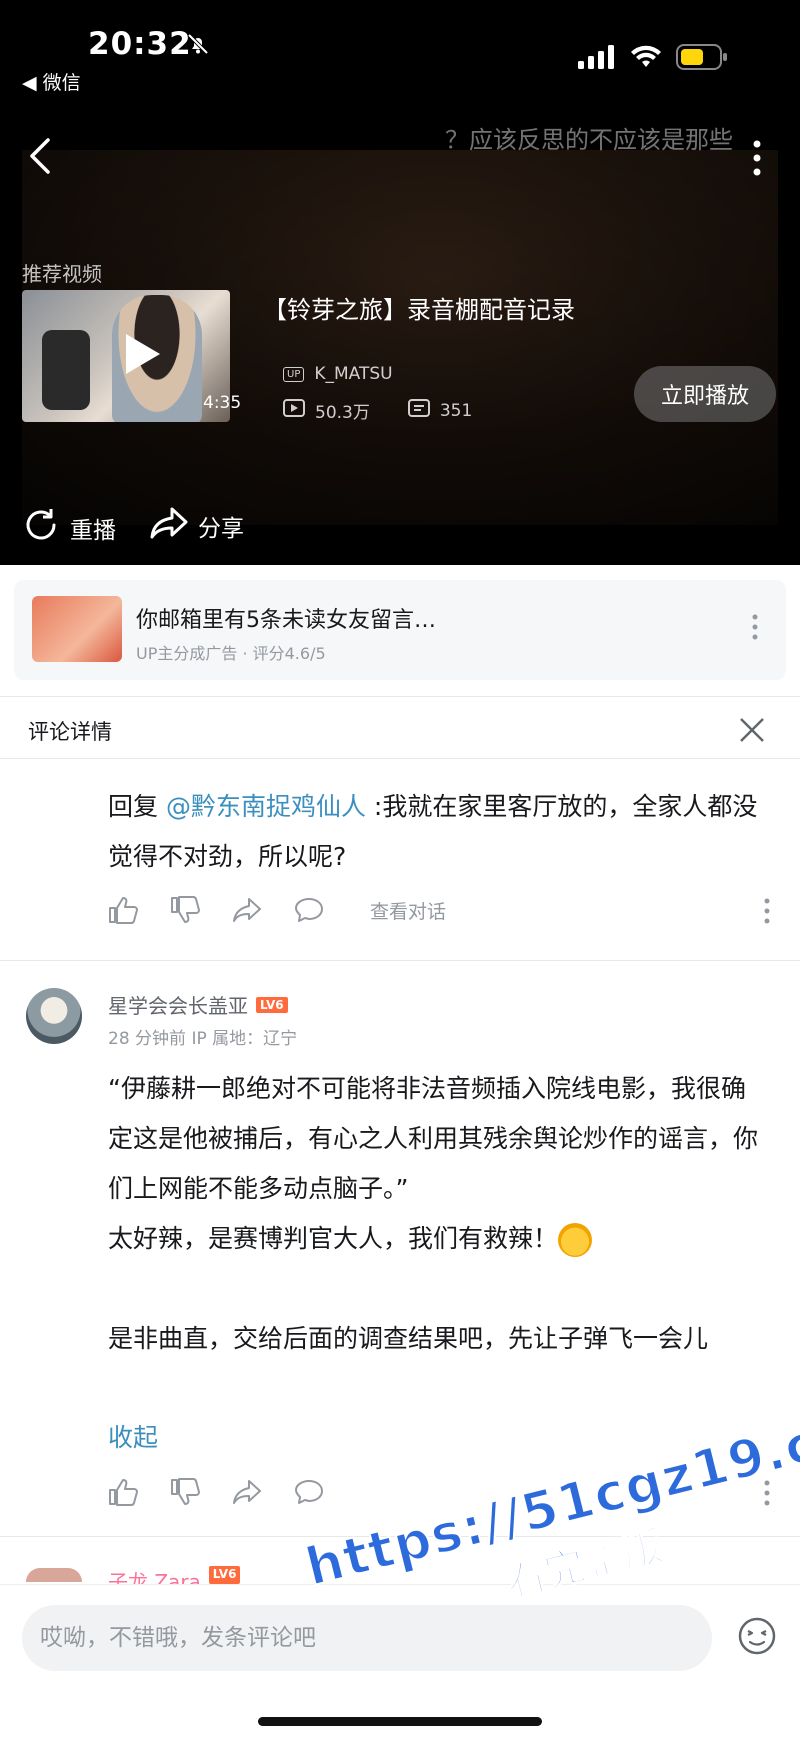 The image size is (800, 1739). I want to click on views-count: 50.3万, so click(342, 413).